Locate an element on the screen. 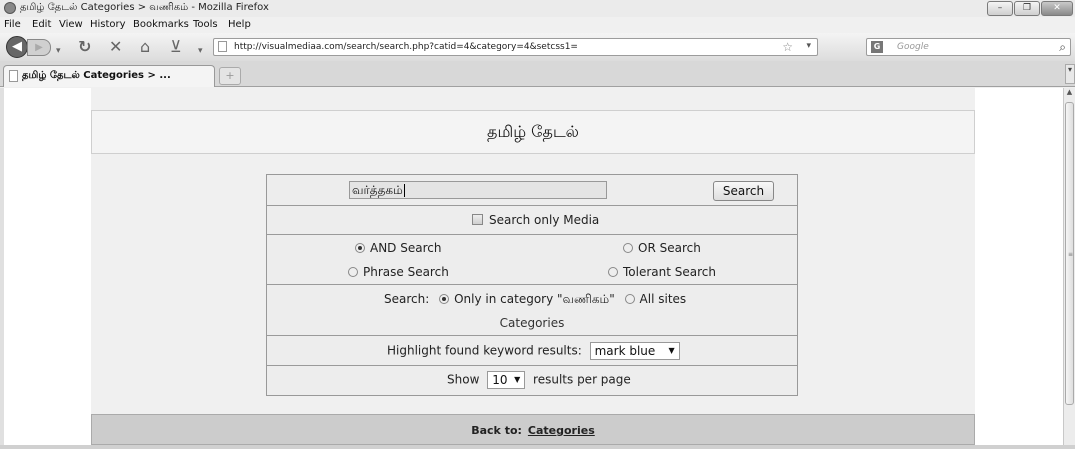  home-icon: ⌂ is located at coordinates (145, 47).